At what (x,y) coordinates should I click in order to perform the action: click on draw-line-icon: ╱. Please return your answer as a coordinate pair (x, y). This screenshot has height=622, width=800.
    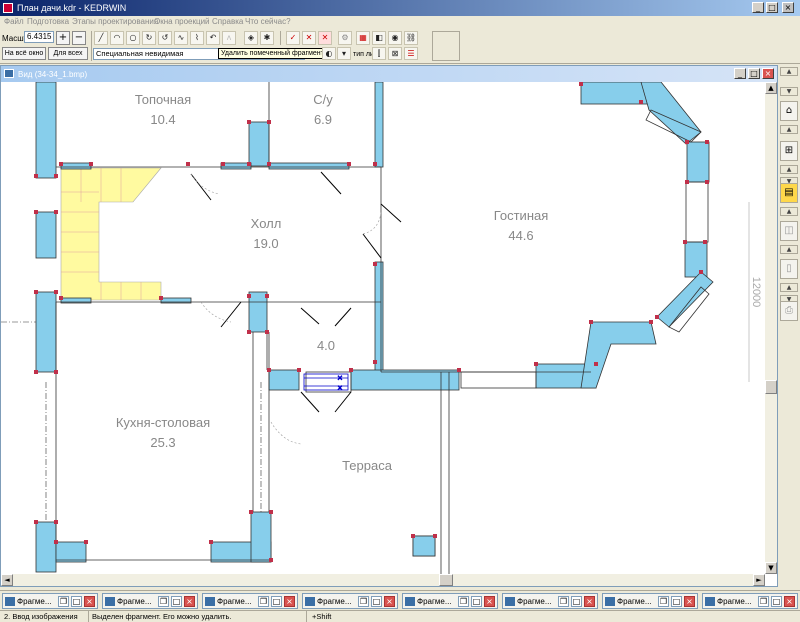
    Looking at the image, I should click on (101, 38).